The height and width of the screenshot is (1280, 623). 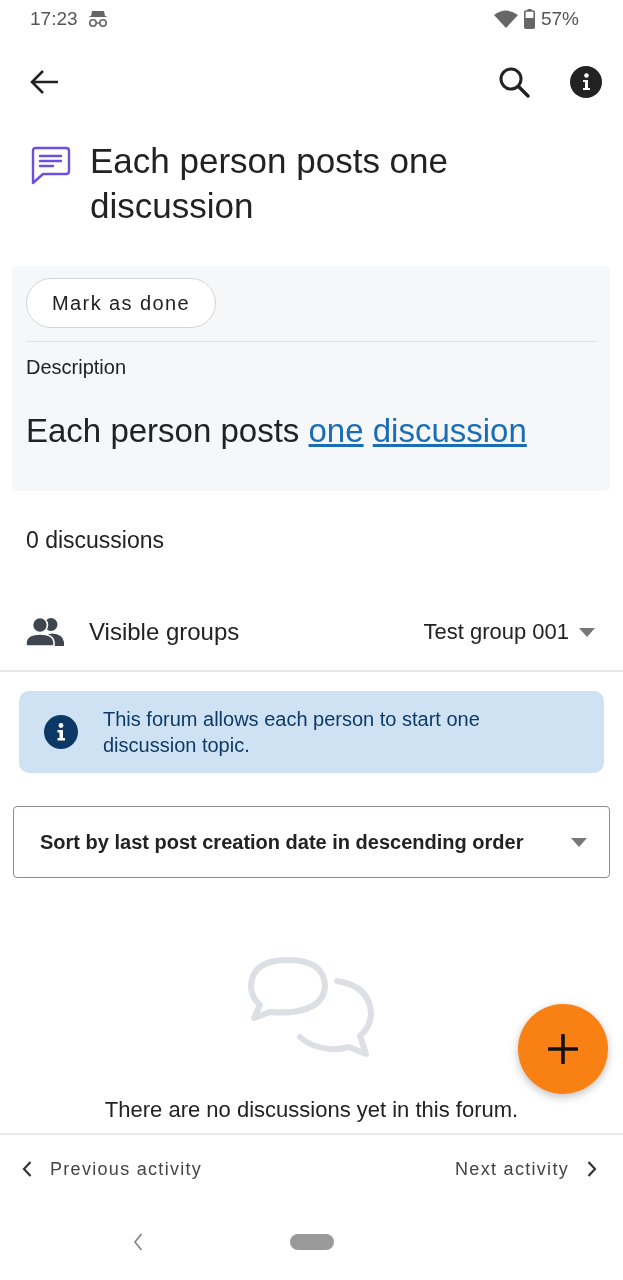 I want to click on info-button, so click(x=586, y=82).